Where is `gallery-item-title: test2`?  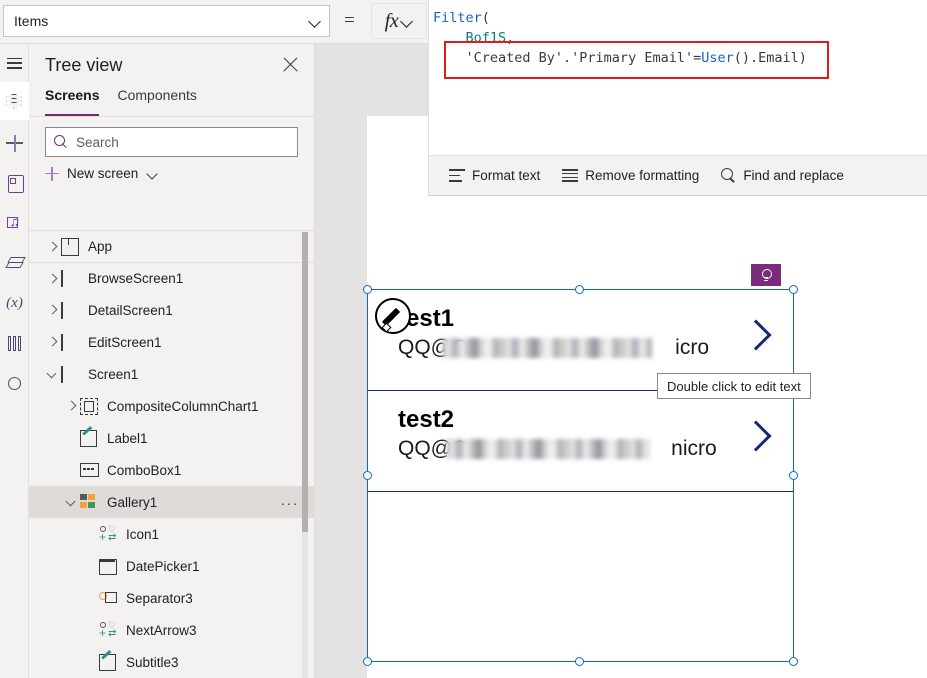
gallery-item-title: test2 is located at coordinates (595, 420).